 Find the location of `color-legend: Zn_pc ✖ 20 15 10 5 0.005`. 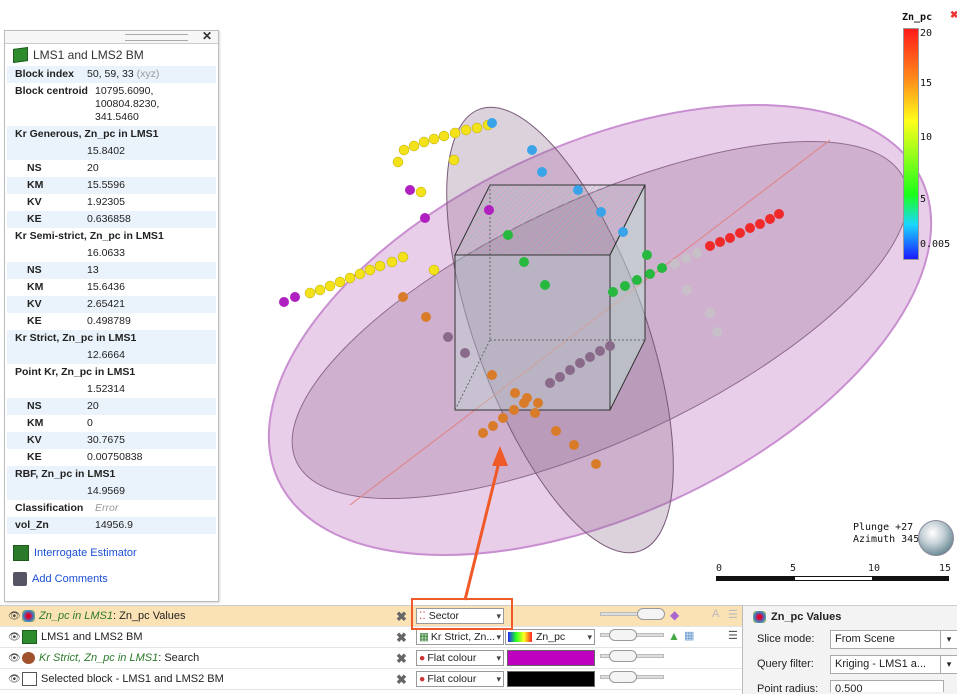

color-legend: Zn_pc ✖ 20 15 10 5 0.005 is located at coordinates (927, 135).